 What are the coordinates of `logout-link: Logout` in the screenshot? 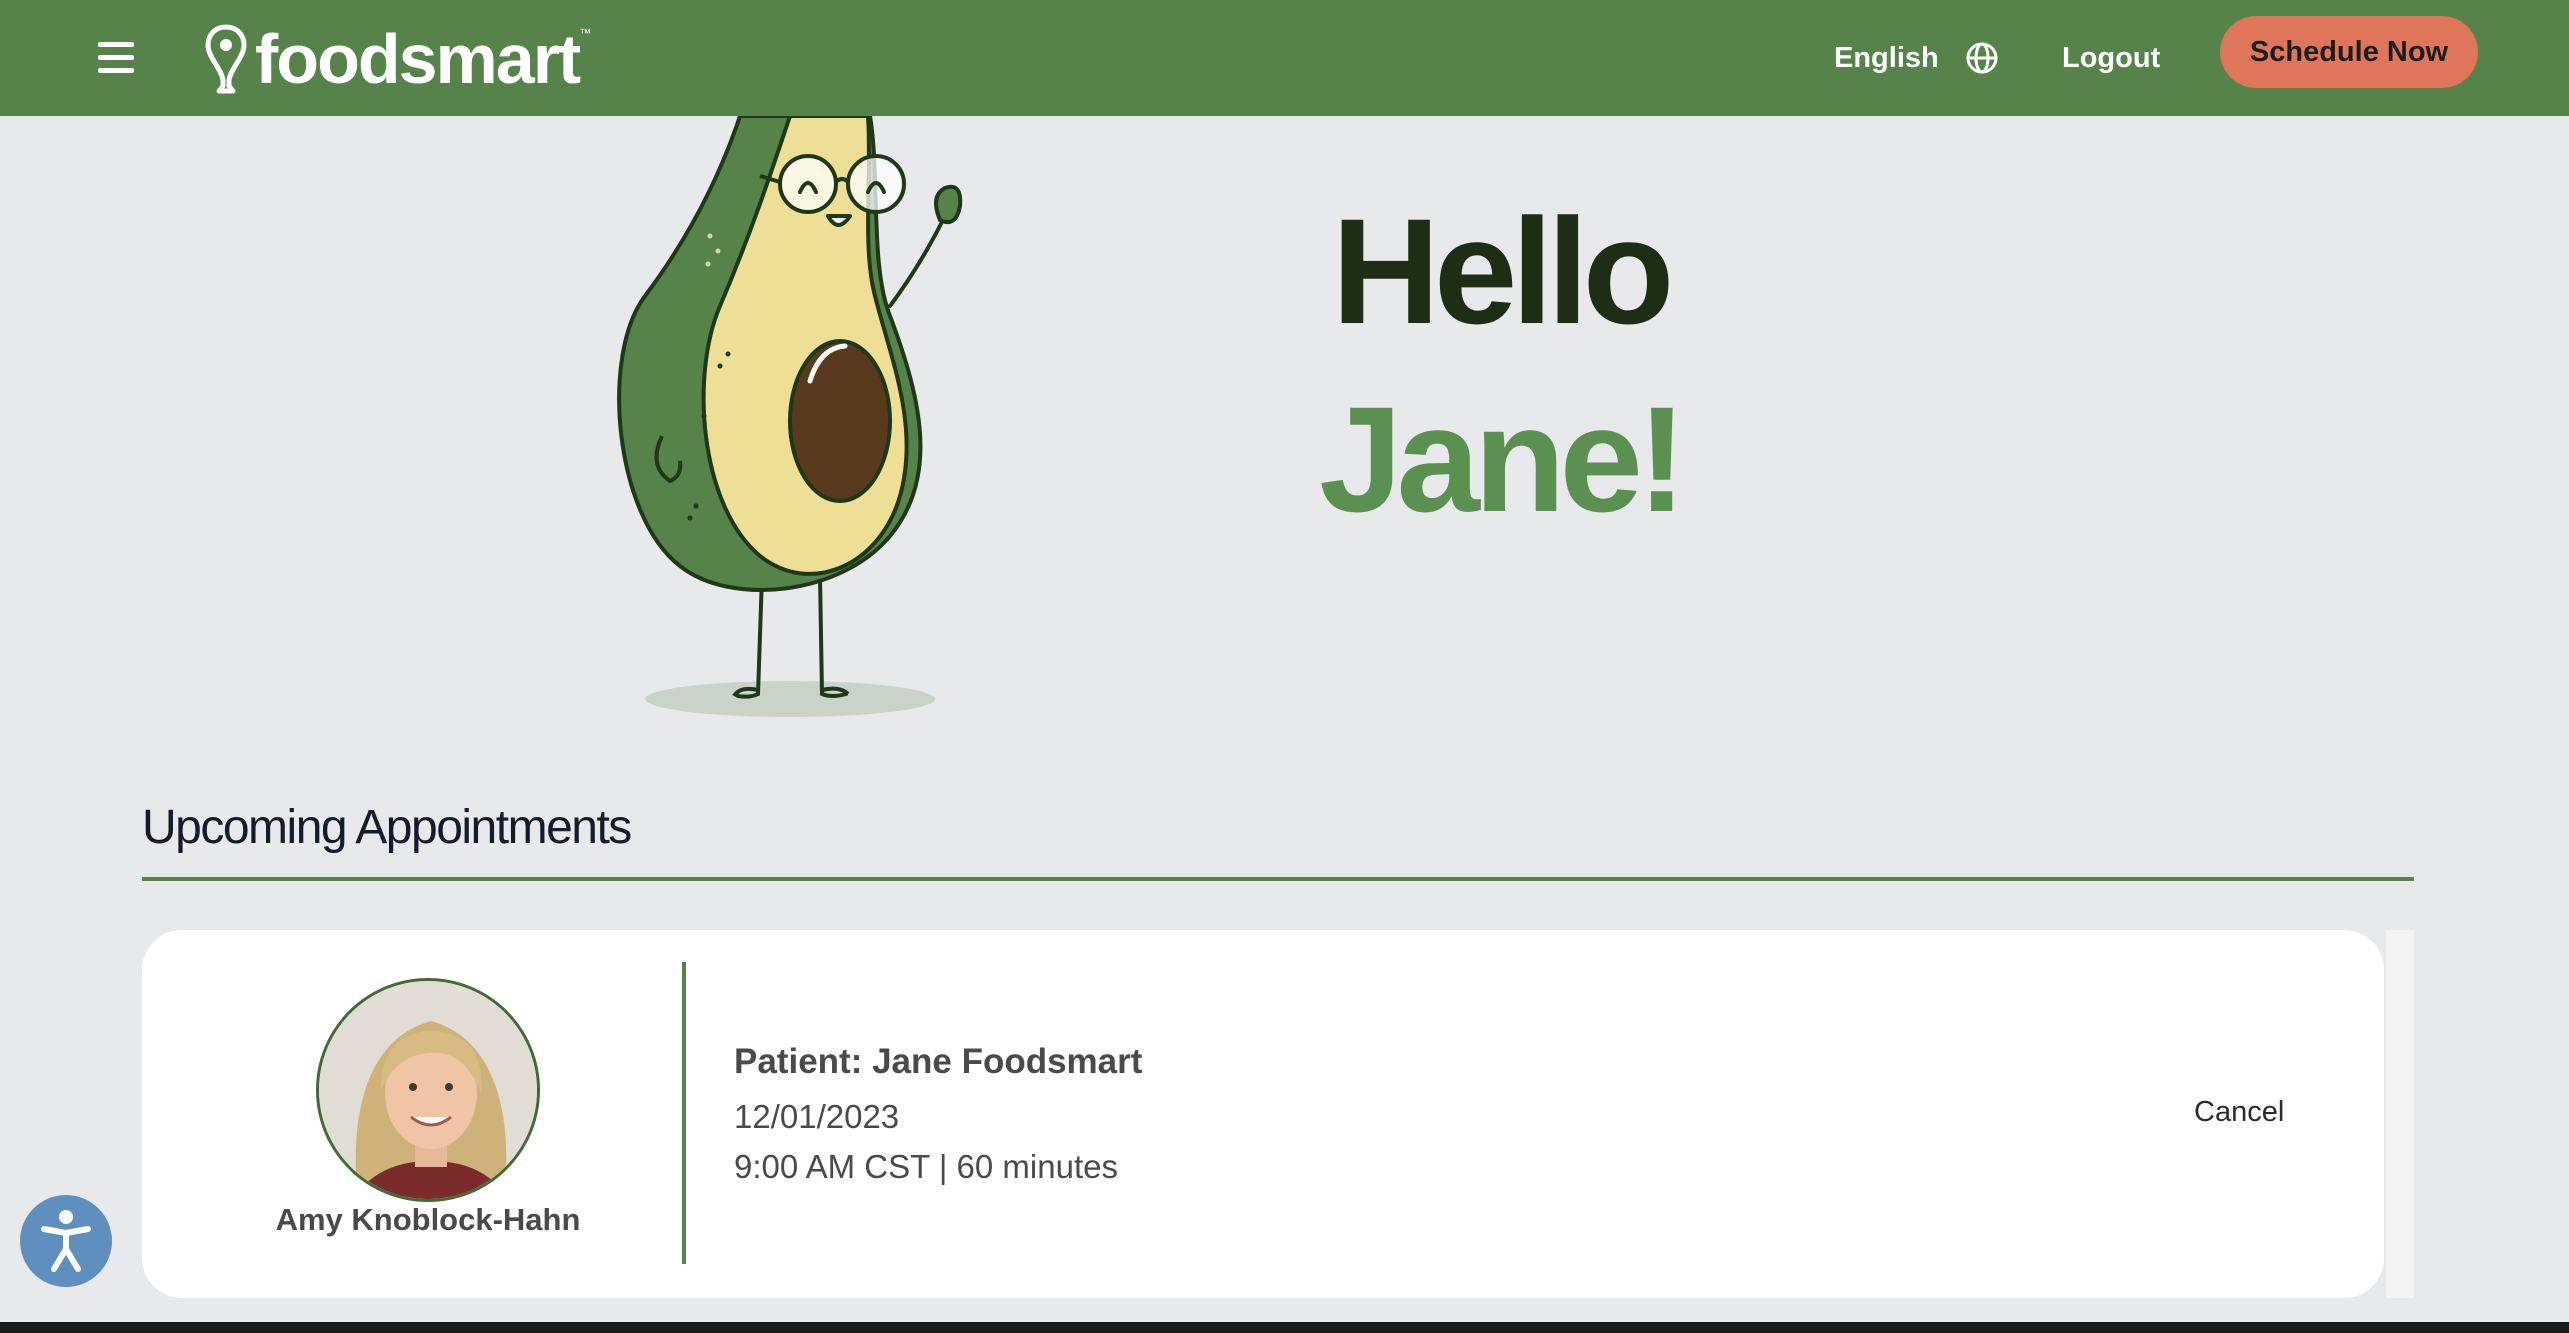 It's located at (2111, 58).